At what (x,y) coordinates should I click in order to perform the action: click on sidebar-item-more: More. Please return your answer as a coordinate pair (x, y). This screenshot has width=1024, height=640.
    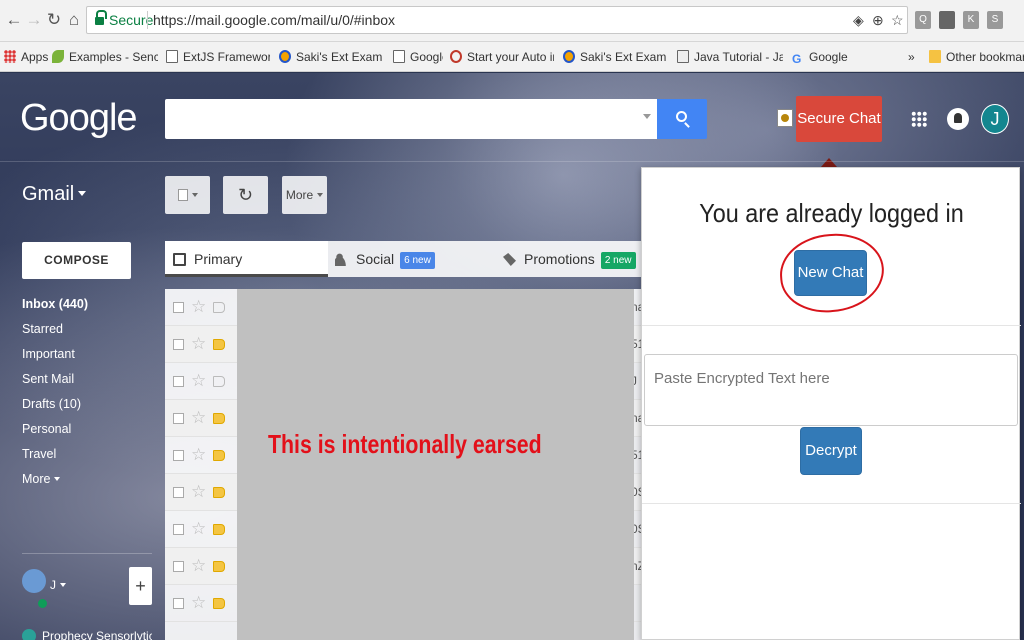
    Looking at the image, I should click on (87, 482).